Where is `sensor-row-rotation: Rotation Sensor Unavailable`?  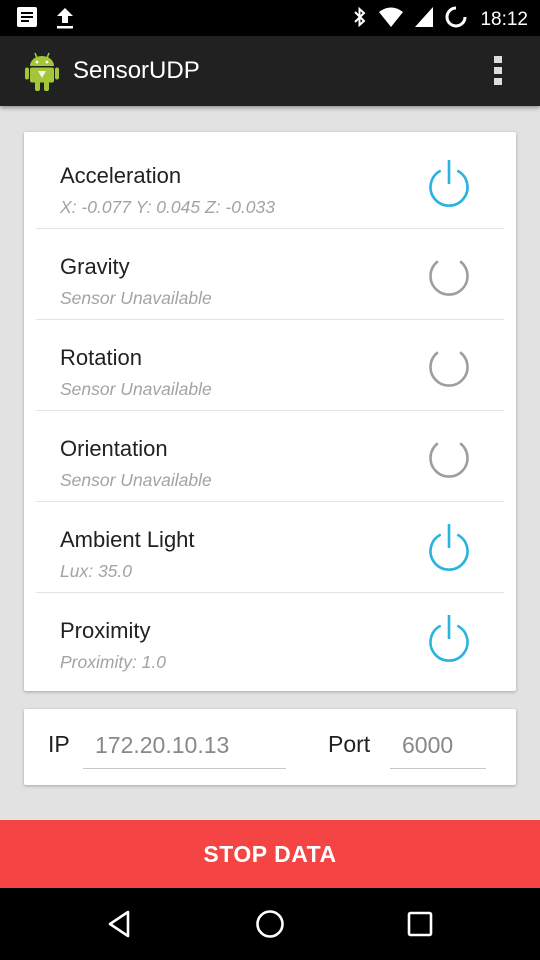 sensor-row-rotation: Rotation Sensor Unavailable is located at coordinates (270, 365).